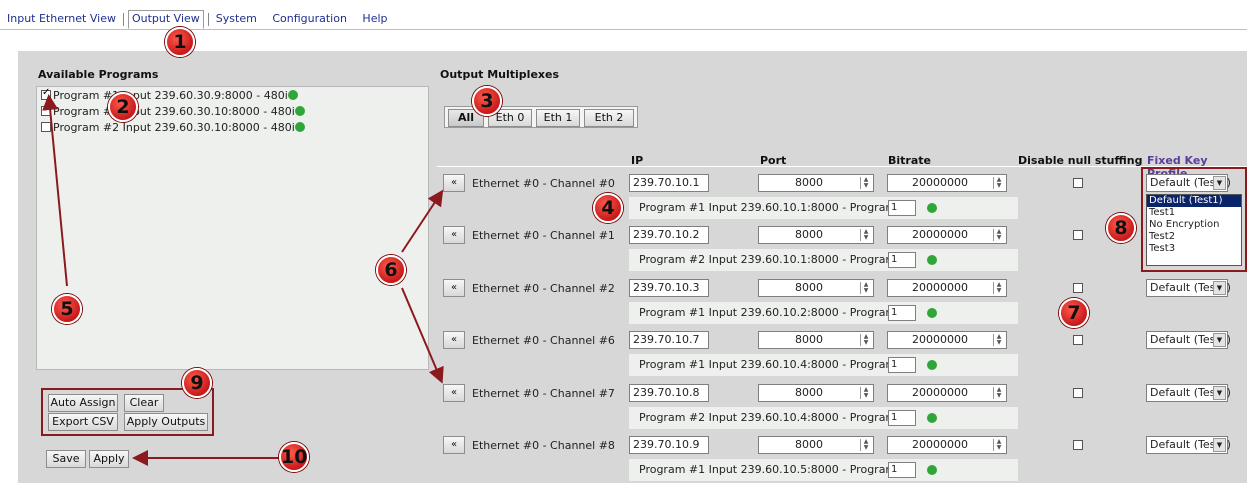 This screenshot has height=483, width=1247. What do you see at coordinates (608, 208) in the screenshot?
I see `callout-4: 4` at bounding box center [608, 208].